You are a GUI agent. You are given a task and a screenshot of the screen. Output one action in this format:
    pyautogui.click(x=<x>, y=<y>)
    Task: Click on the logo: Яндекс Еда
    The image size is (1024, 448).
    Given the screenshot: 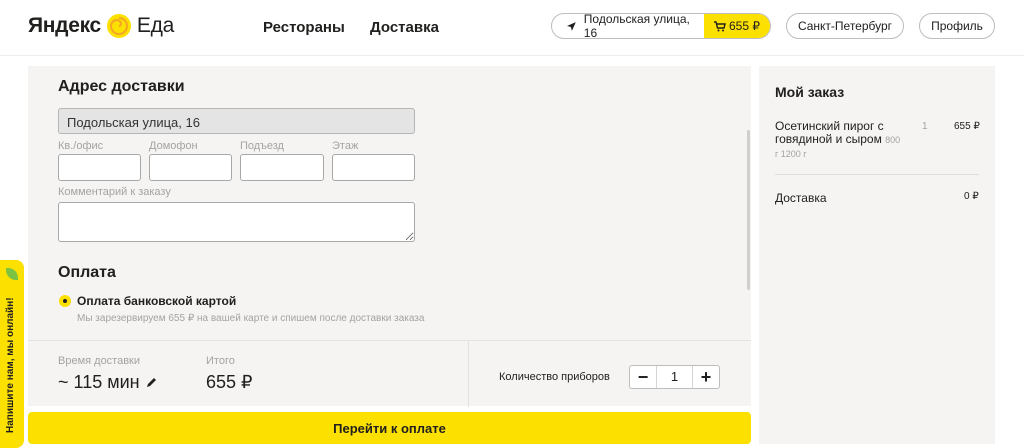 What is the action you would take?
    pyautogui.click(x=101, y=26)
    